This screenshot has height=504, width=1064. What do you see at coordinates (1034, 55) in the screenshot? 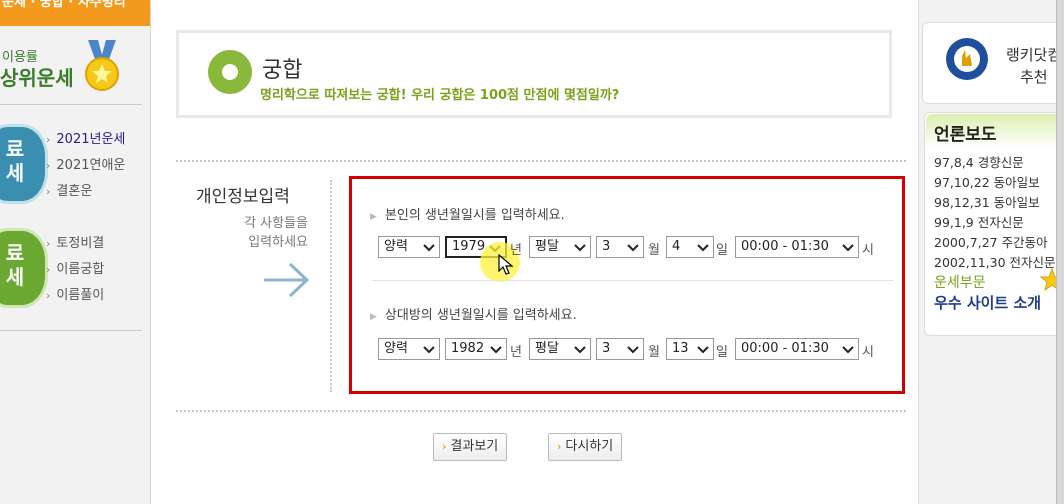
I see `rankey-text: 랭키닷컴` at bounding box center [1034, 55].